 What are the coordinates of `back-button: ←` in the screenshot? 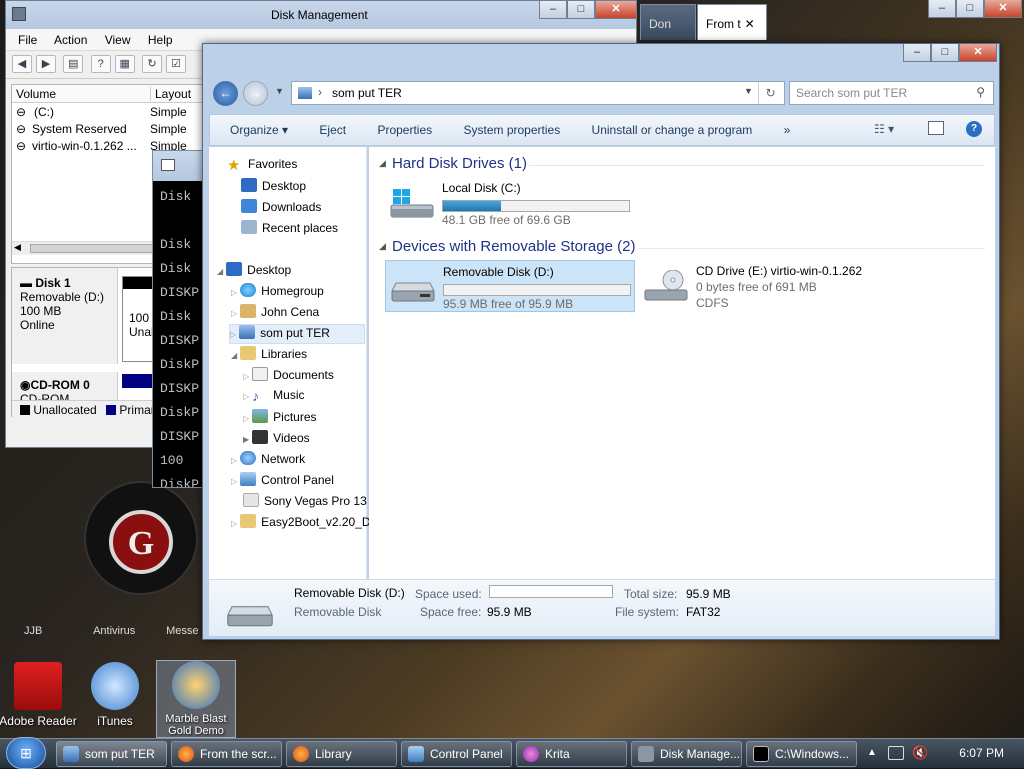 It's located at (225, 93).